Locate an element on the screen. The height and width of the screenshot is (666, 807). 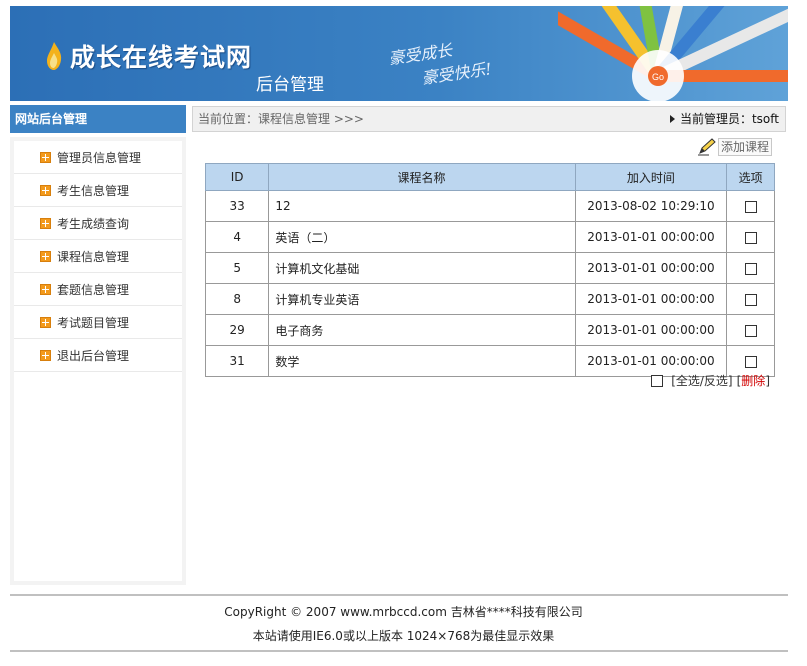
table-row: 8 计算机专业英语 2013-01-01 00:00:00 is located at coordinates (489, 299).